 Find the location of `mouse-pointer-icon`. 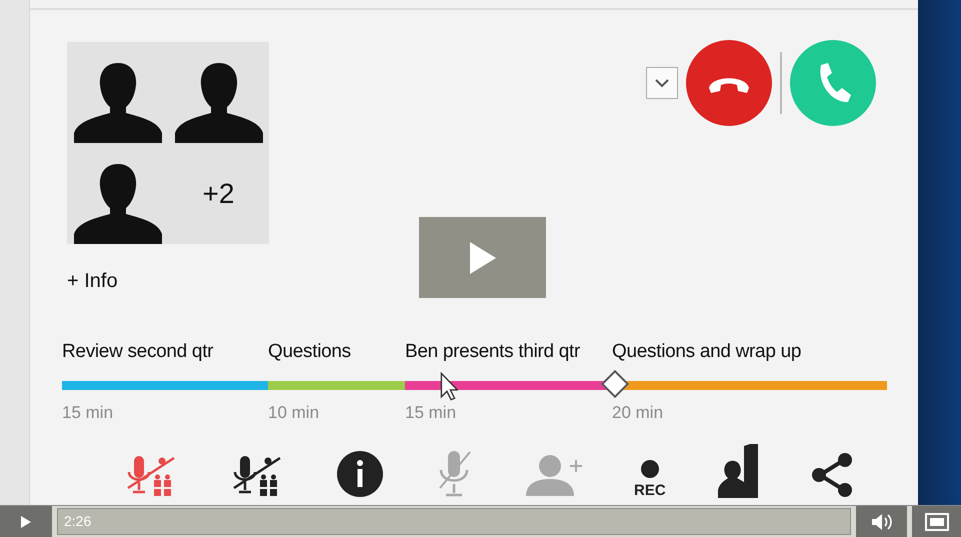

mouse-pointer-icon is located at coordinates (449, 386).